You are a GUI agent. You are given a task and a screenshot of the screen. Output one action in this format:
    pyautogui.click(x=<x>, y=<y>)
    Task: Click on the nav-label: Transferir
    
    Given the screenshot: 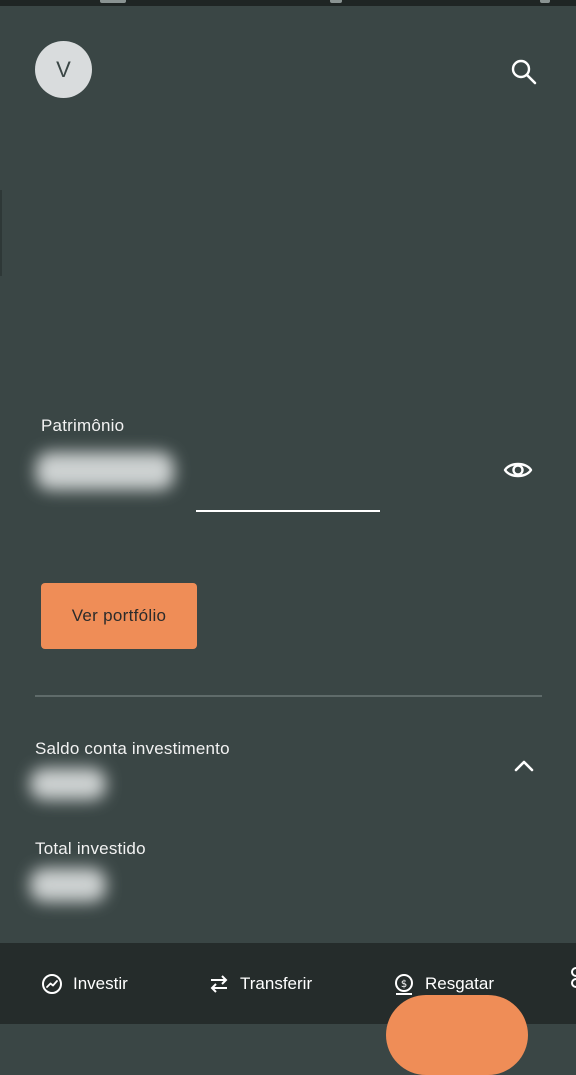 What is the action you would take?
    pyautogui.click(x=276, y=983)
    